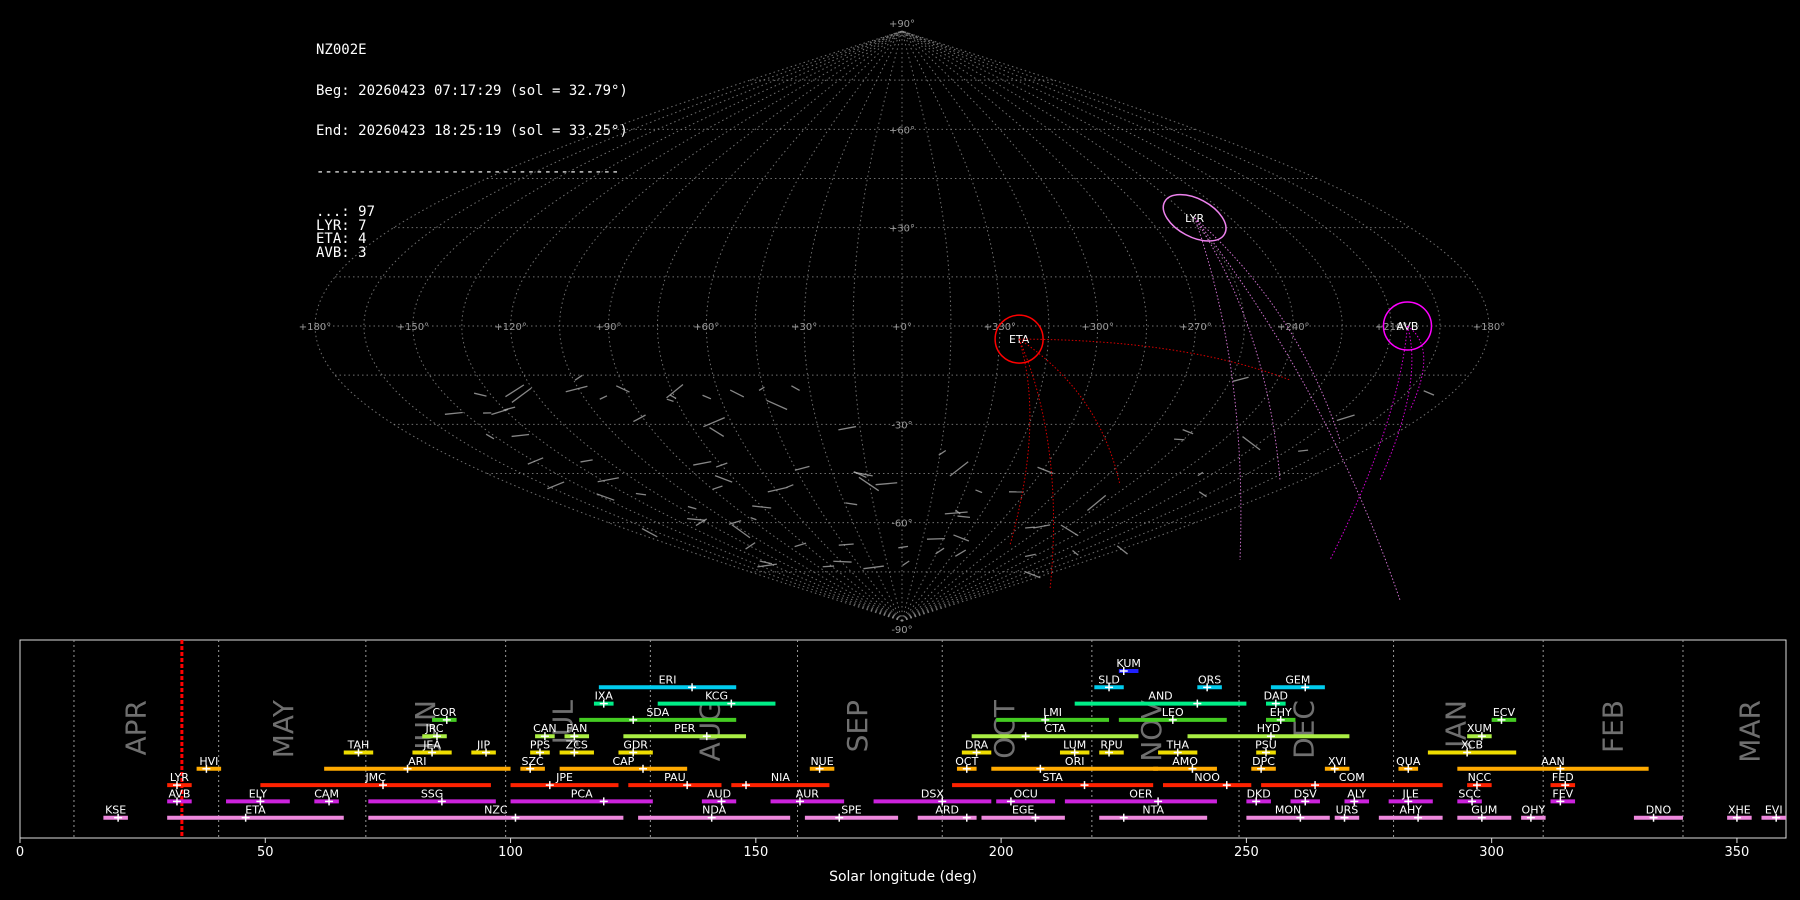 Image resolution: width=1800 pixels, height=900 pixels. What do you see at coordinates (623, 761) in the screenshot?
I see `shower-label-cap: CAP` at bounding box center [623, 761].